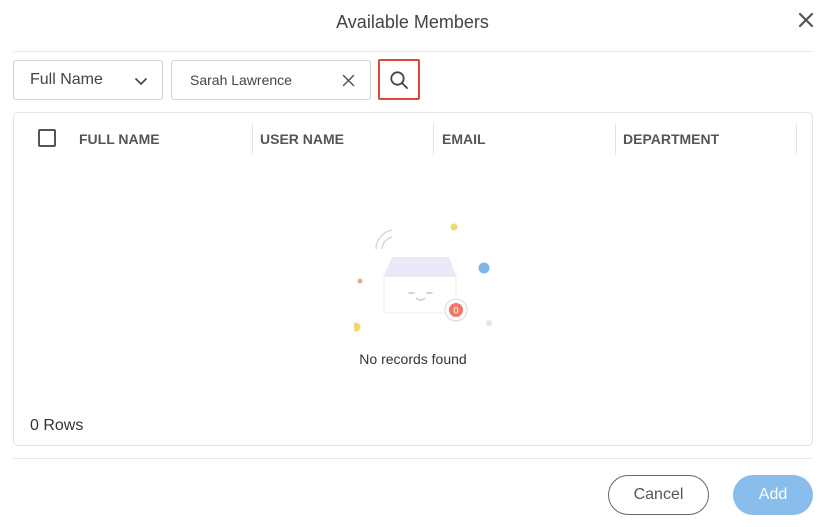 Image resolution: width=825 pixels, height=527 pixels. I want to click on search-icon, so click(399, 79).